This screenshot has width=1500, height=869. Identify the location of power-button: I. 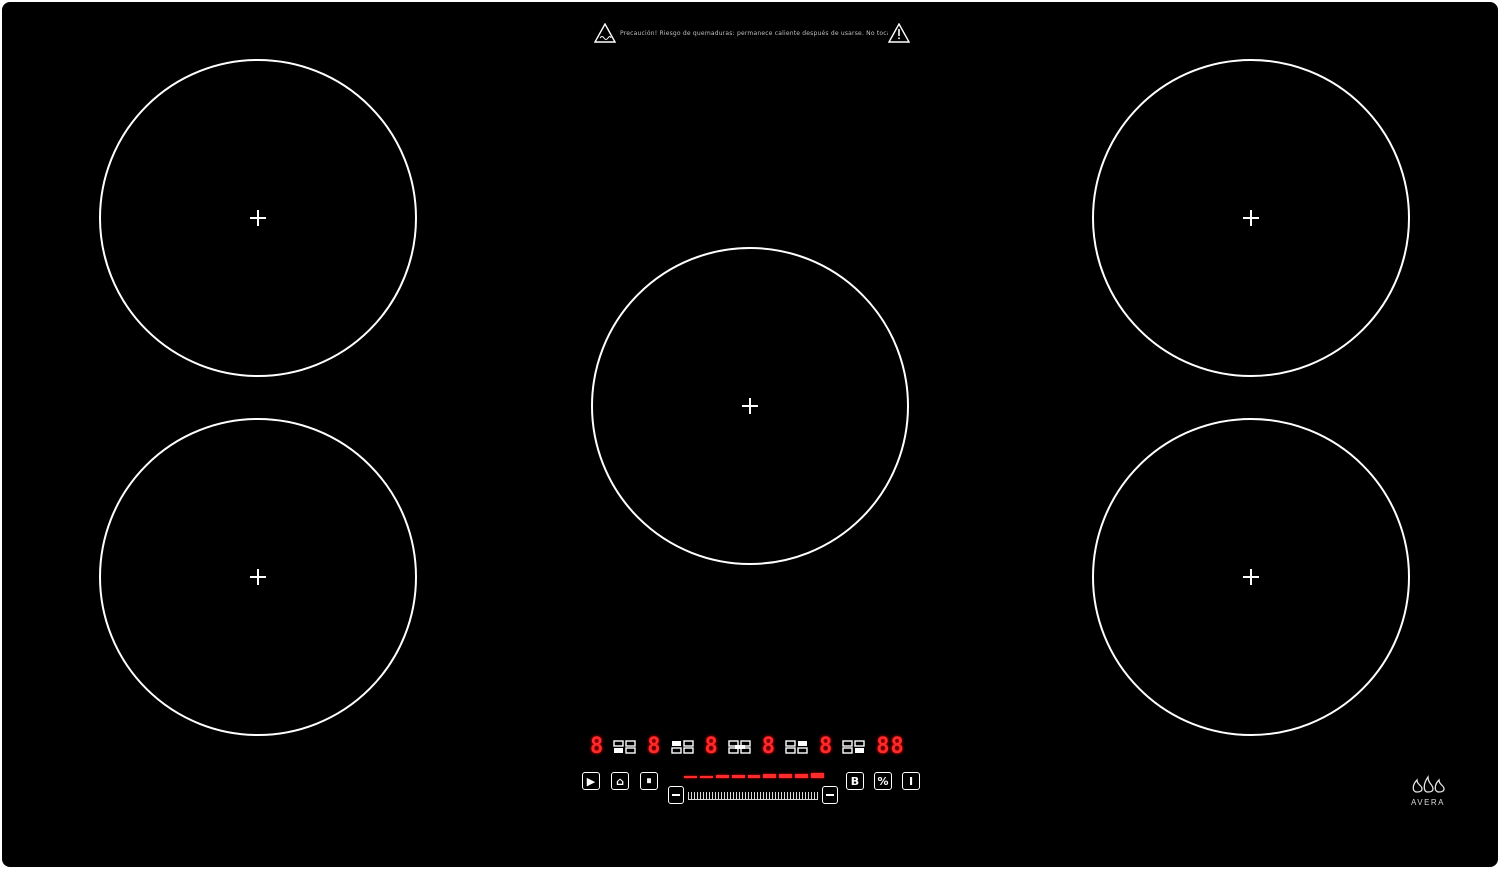
(911, 781).